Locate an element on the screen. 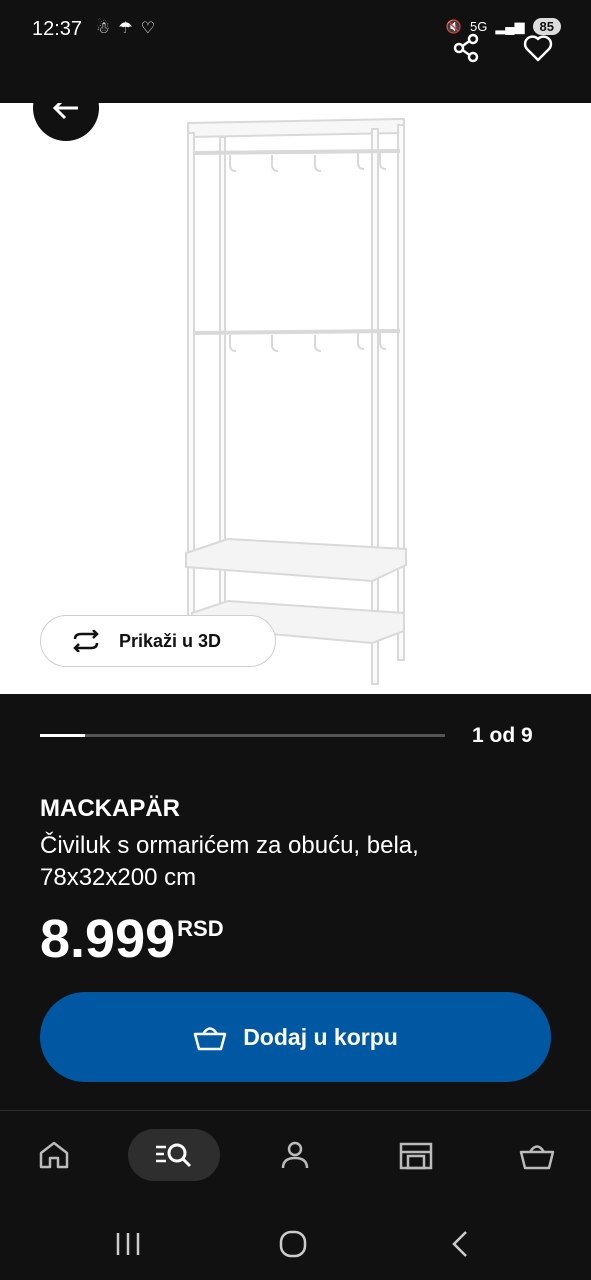 This screenshot has width=591, height=1280. price-currency: RSD is located at coordinates (200, 928).